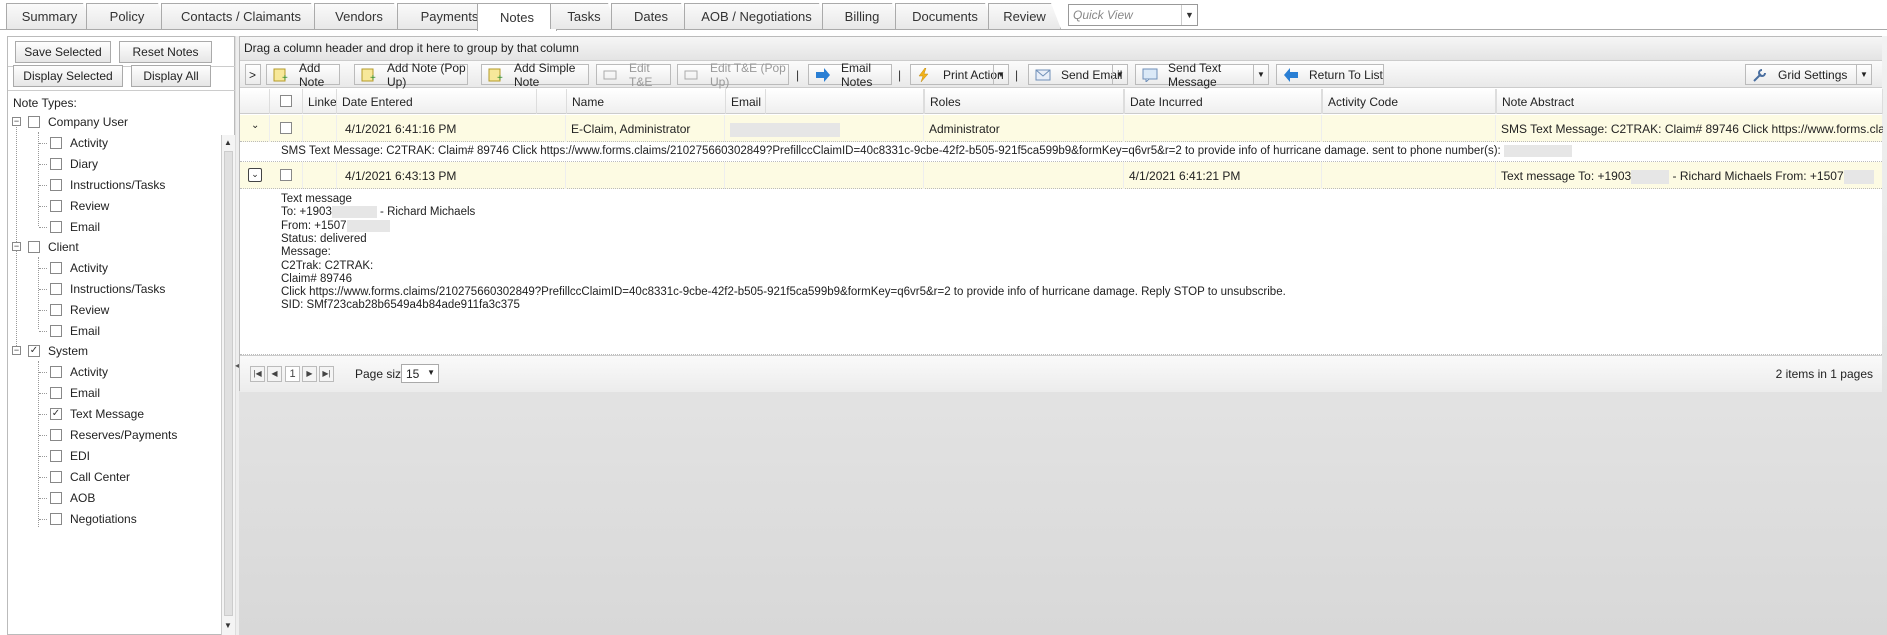 The image size is (1887, 635). What do you see at coordinates (79, 372) in the screenshot?
I see `tree-item-system-activity: Activity` at bounding box center [79, 372].